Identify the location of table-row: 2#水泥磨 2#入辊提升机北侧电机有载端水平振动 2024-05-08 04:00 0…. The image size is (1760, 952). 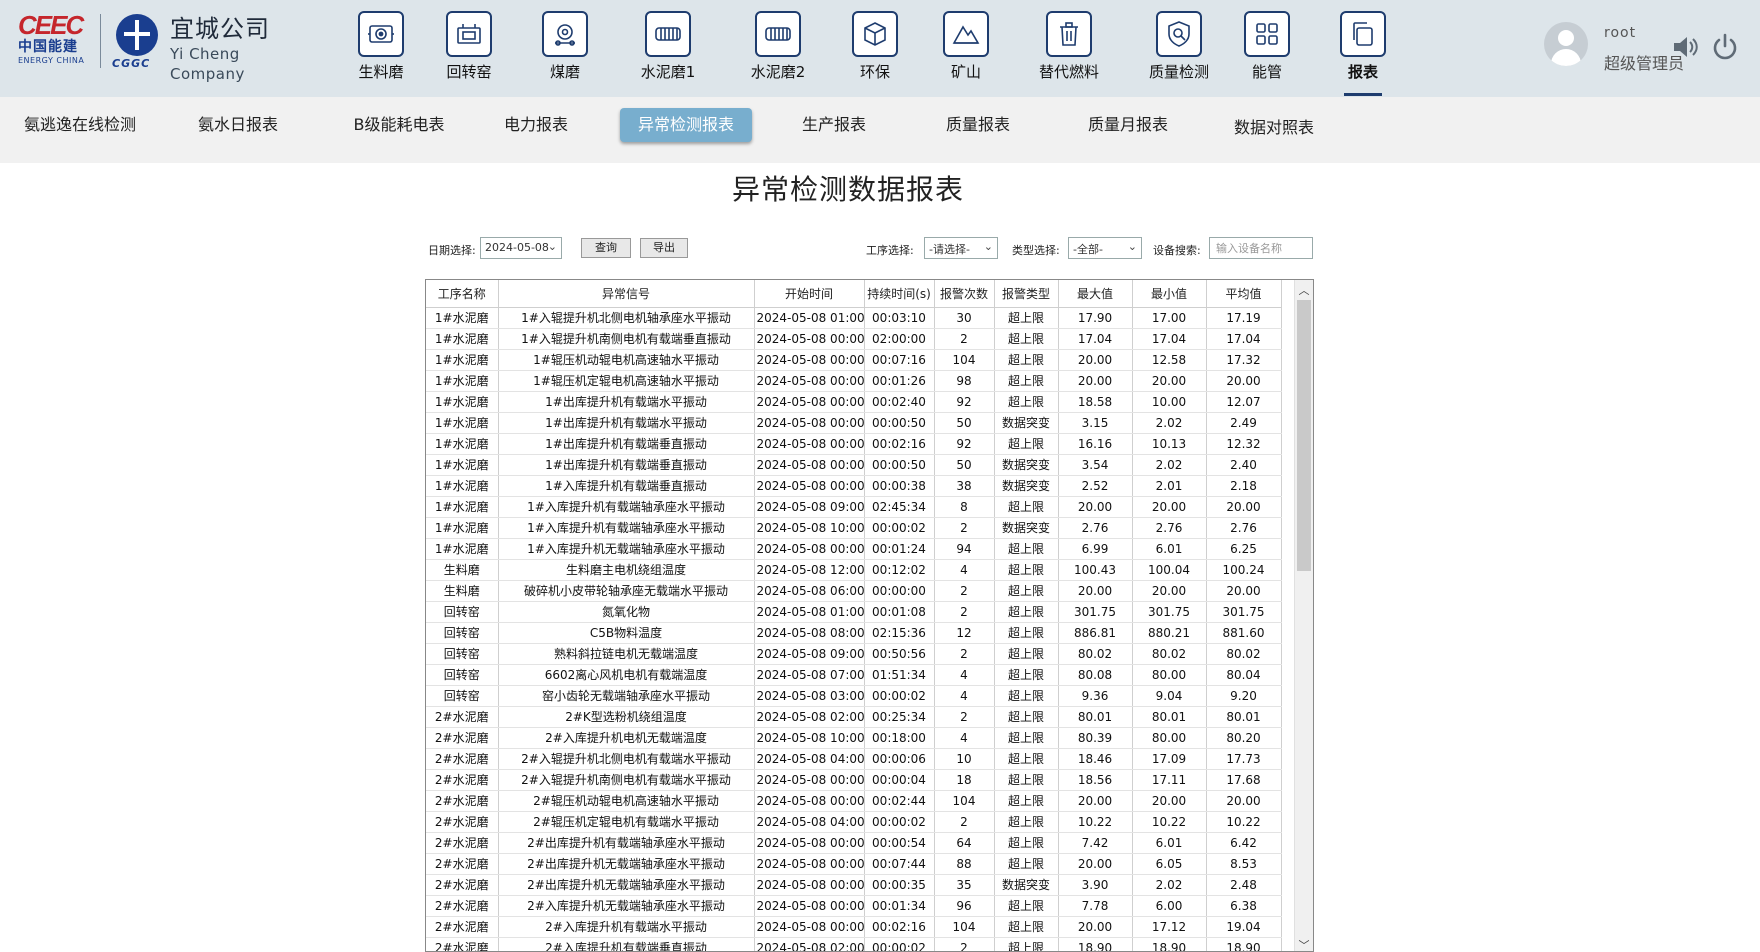
(854, 759).